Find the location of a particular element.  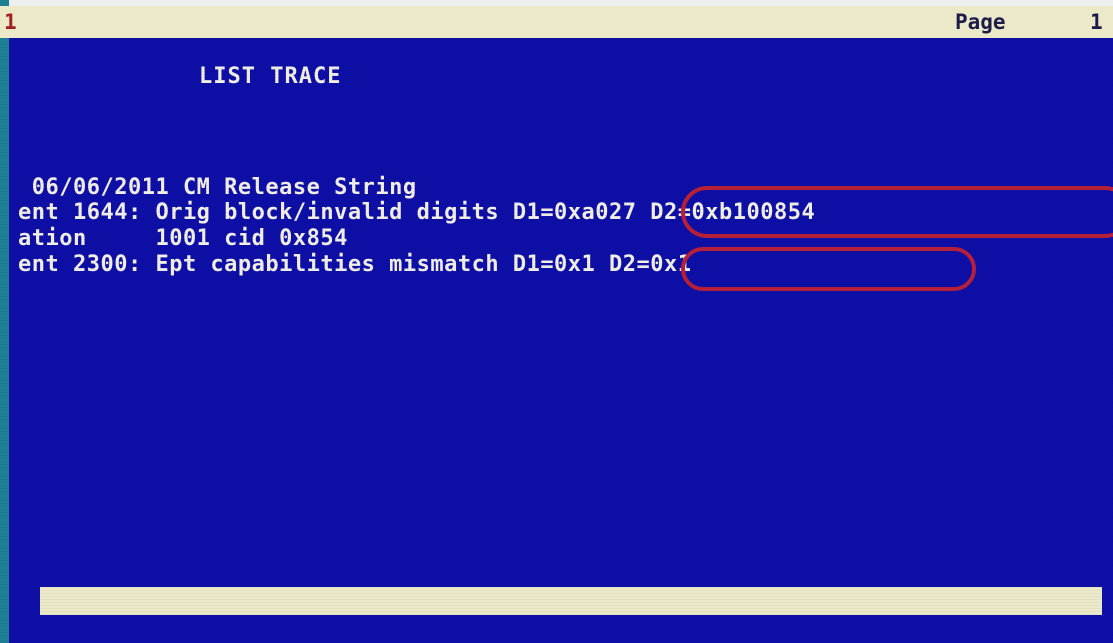

header-left-number: 1 is located at coordinates (10, 22).